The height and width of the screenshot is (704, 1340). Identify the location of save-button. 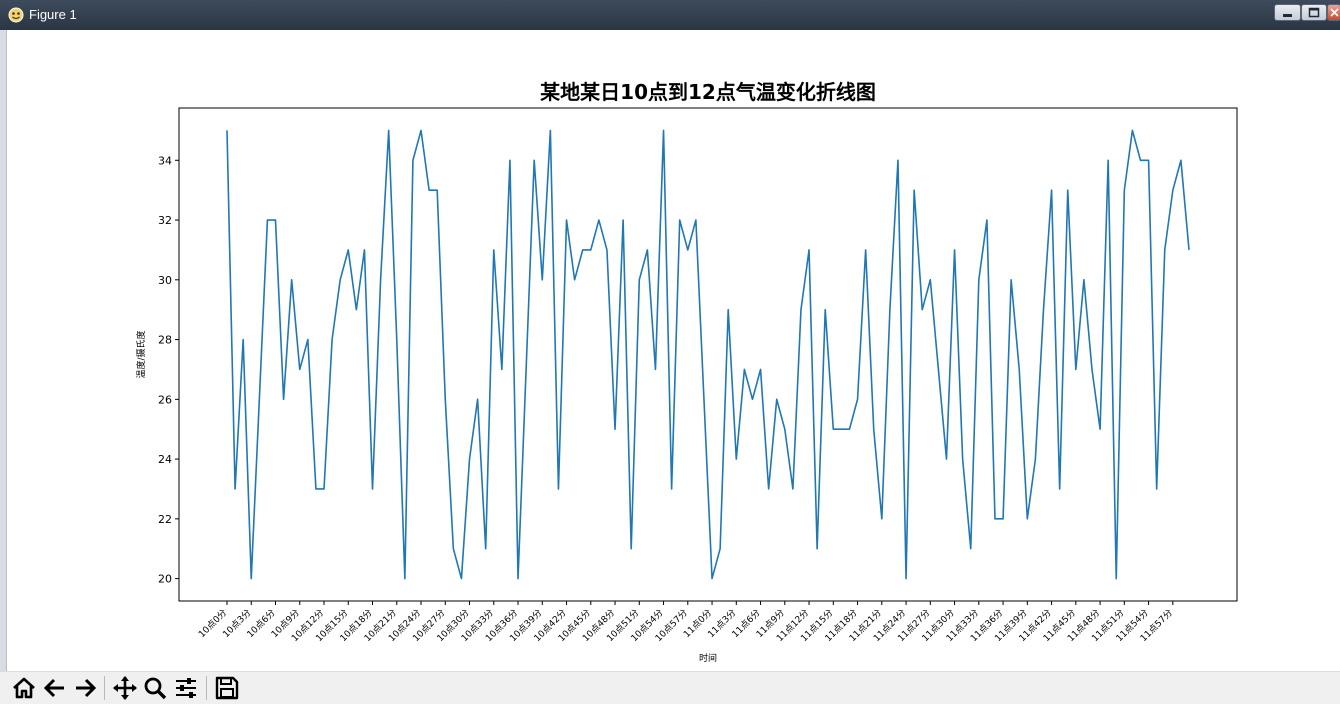
(227, 688).